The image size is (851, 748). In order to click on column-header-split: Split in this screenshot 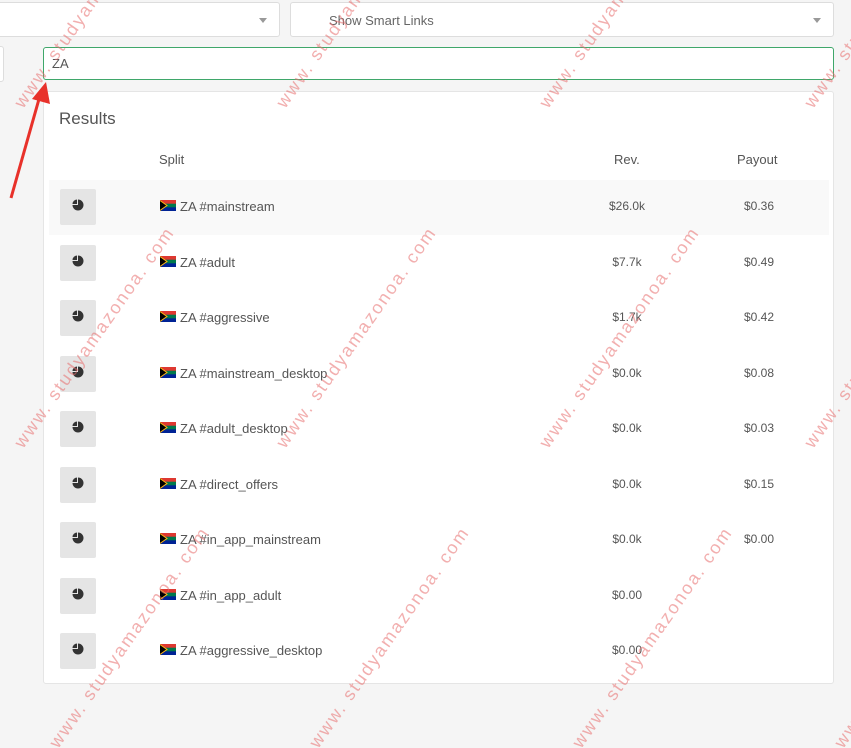, I will do `click(171, 159)`.